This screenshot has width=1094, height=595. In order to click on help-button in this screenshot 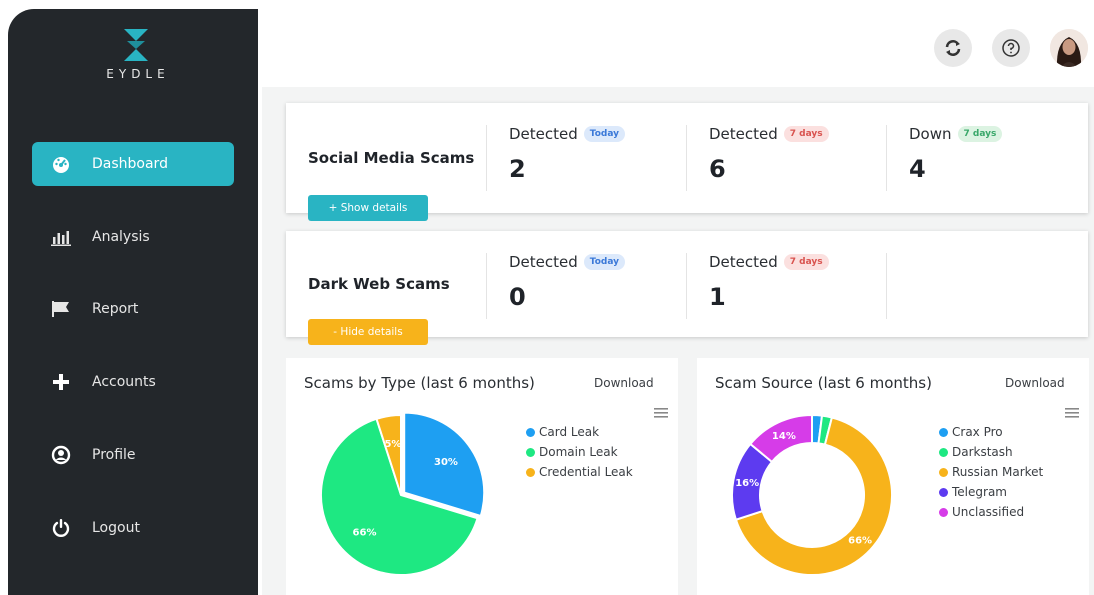, I will do `click(1011, 48)`.